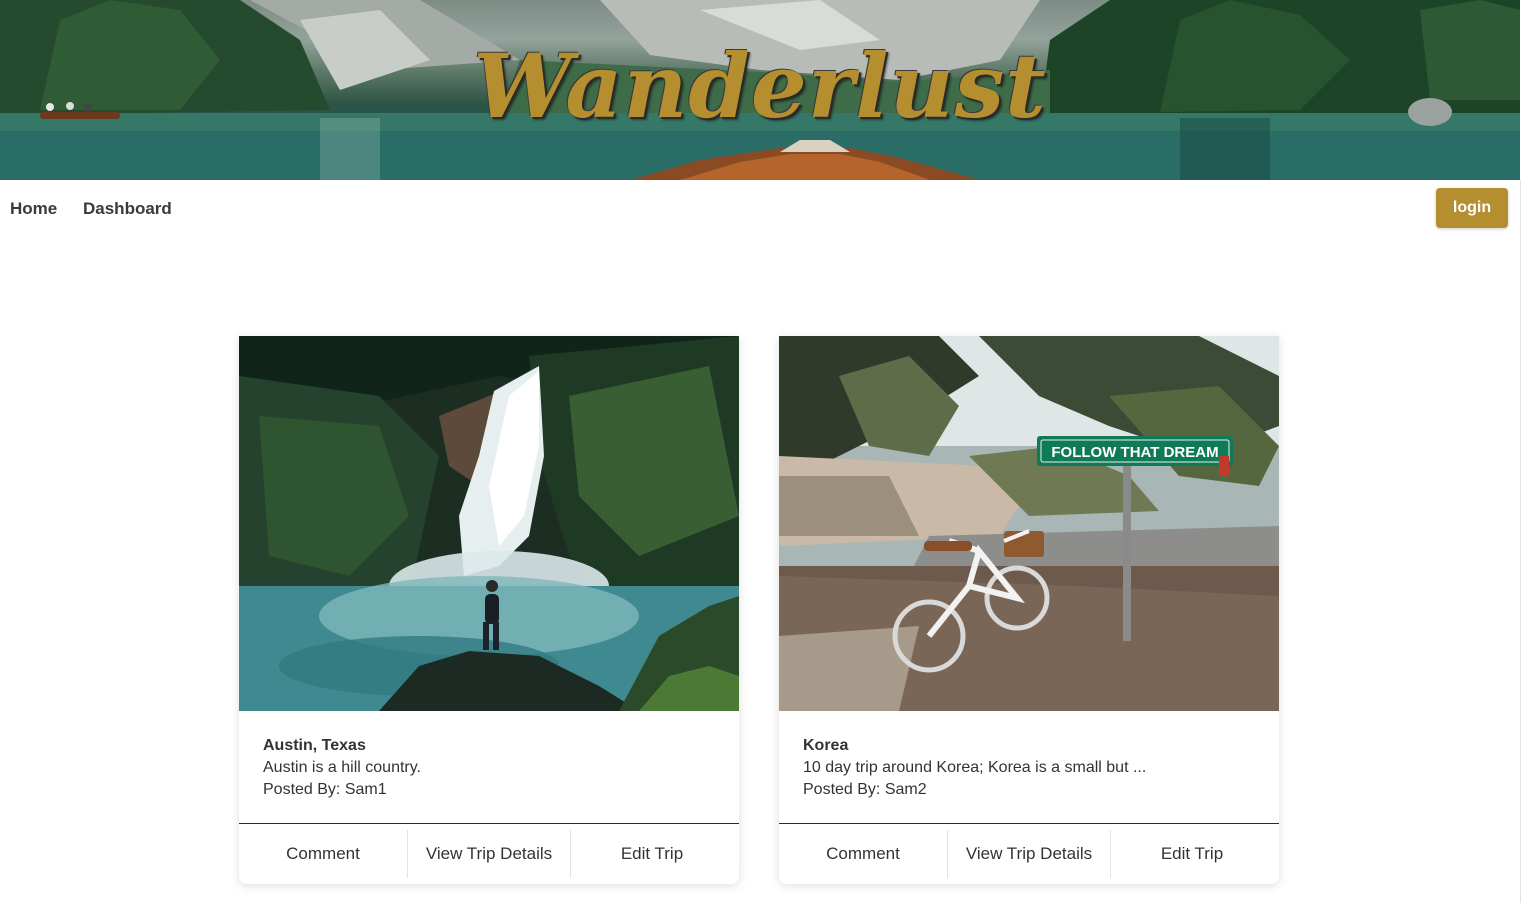 This screenshot has width=1521, height=903. Describe the element at coordinates (1134, 452) in the screenshot. I see `street-sign-text: FOLLOW THAT DREAM` at that location.